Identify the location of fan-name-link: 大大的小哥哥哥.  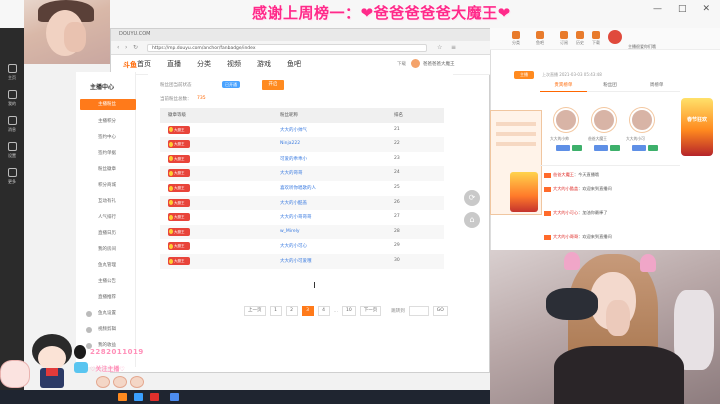
(296, 217).